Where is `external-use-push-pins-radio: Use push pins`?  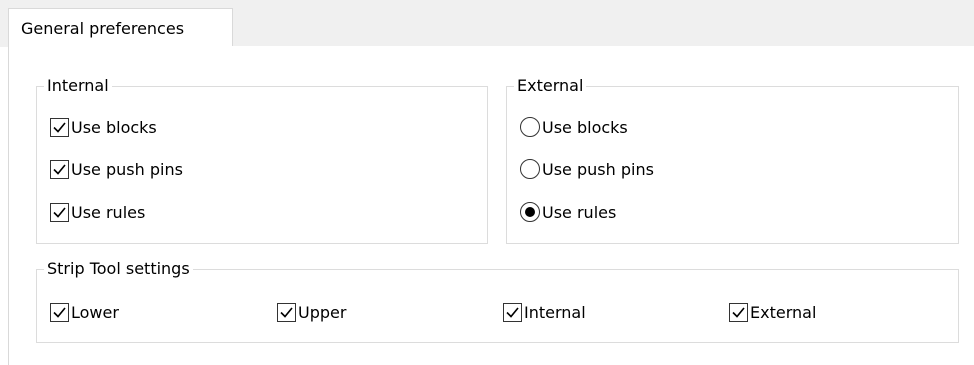
external-use-push-pins-radio: Use push pins is located at coordinates (587, 169).